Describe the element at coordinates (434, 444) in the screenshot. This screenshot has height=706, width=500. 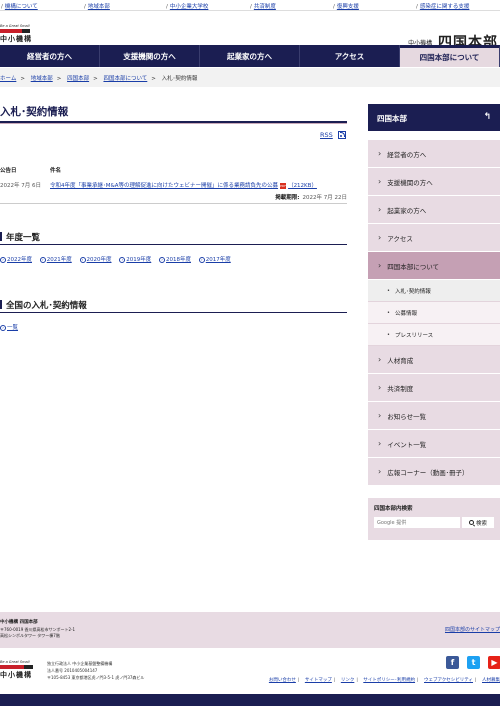
I see `sidebar-item-events: イベント一覧` at that location.